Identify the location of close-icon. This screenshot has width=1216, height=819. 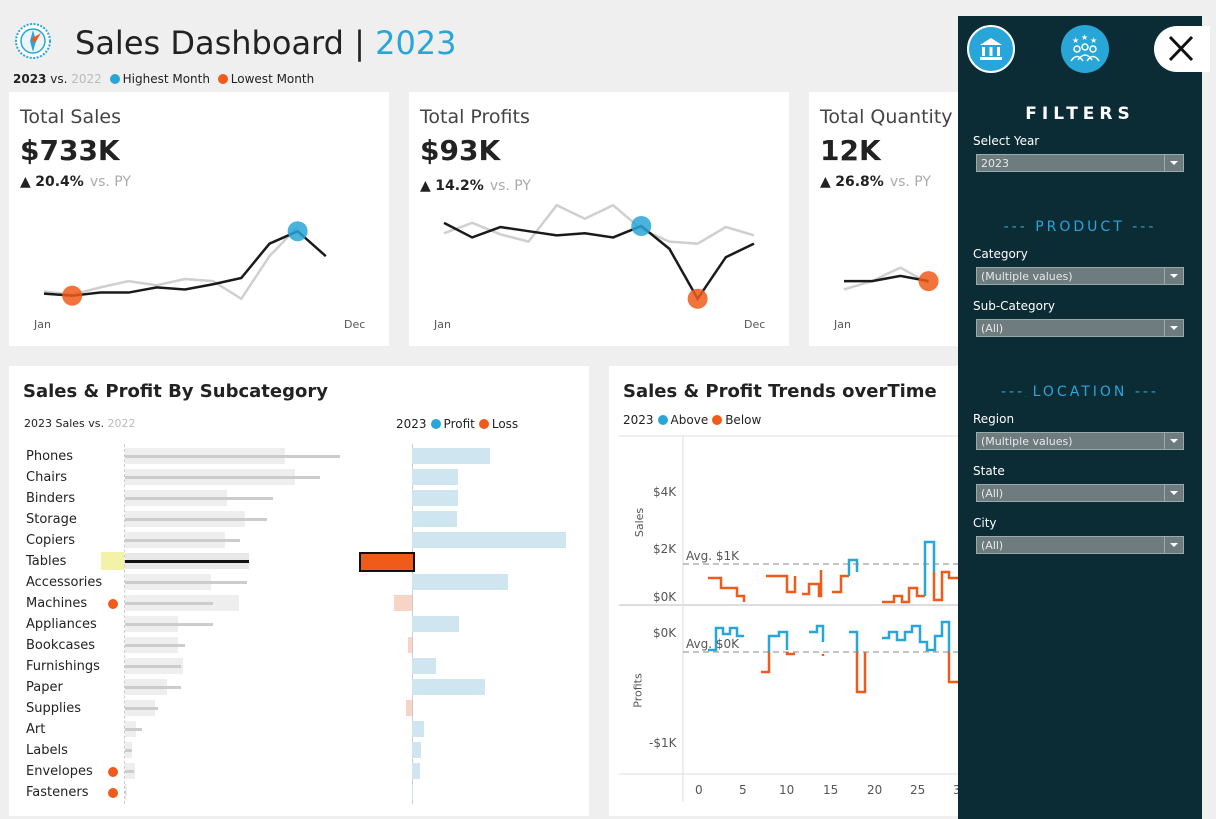
(1181, 48).